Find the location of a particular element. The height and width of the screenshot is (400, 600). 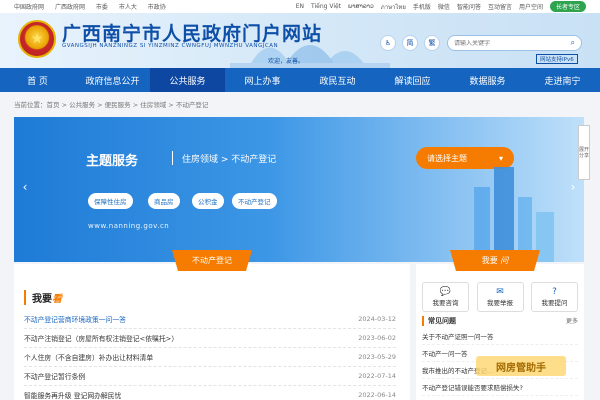

lang-th: ภาษาไทย is located at coordinates (393, 7).